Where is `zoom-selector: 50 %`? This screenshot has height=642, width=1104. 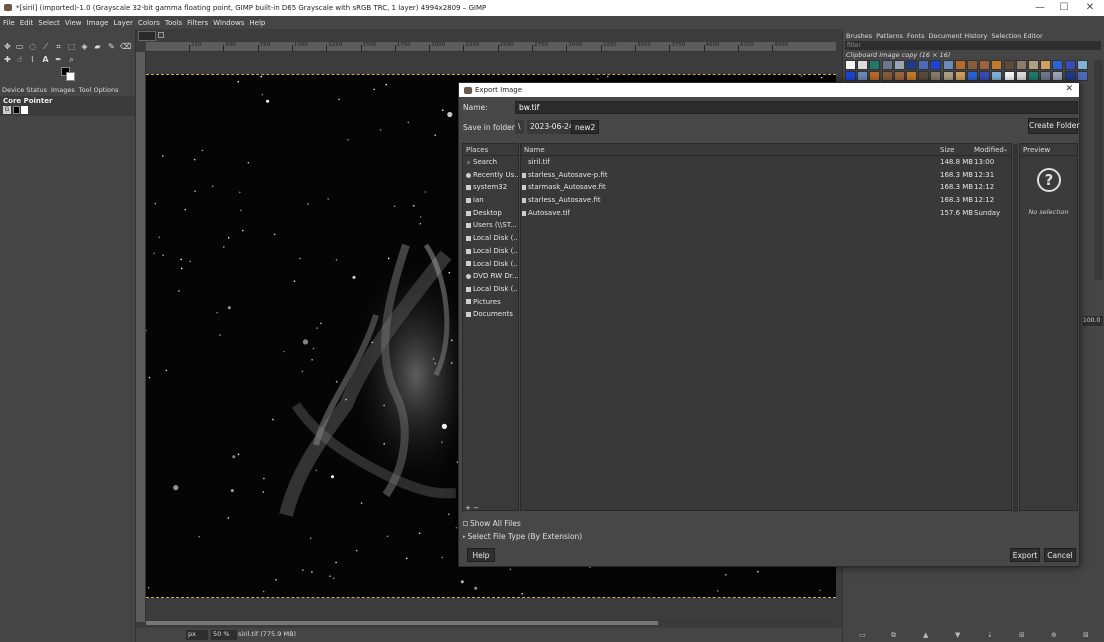
zoom-selector: 50 % is located at coordinates (224, 635).